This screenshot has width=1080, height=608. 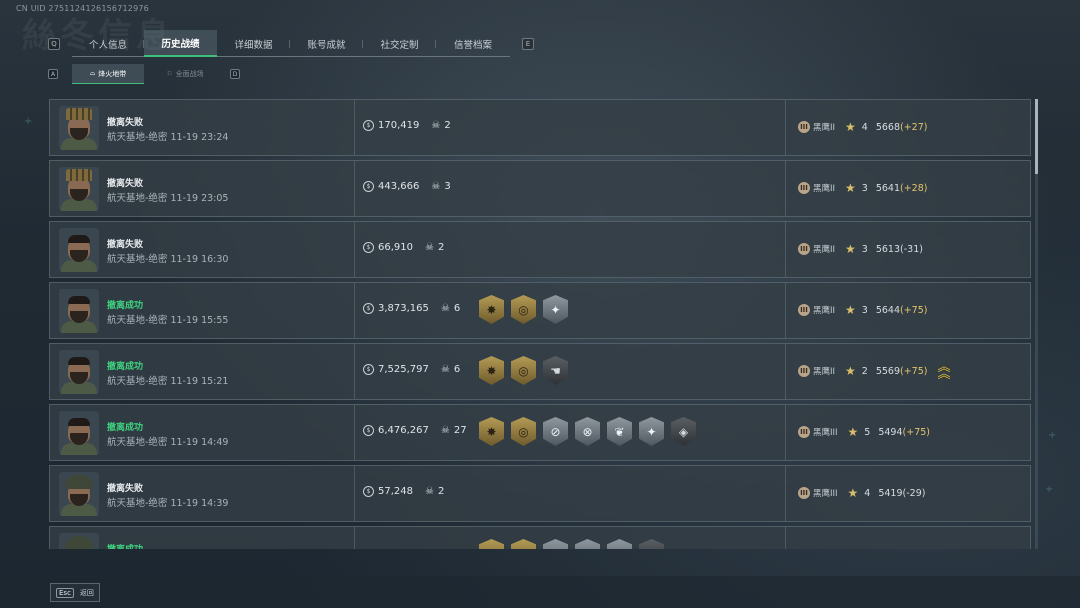 What do you see at coordinates (914, 188) in the screenshot?
I see `score-delta: (+28)` at bounding box center [914, 188].